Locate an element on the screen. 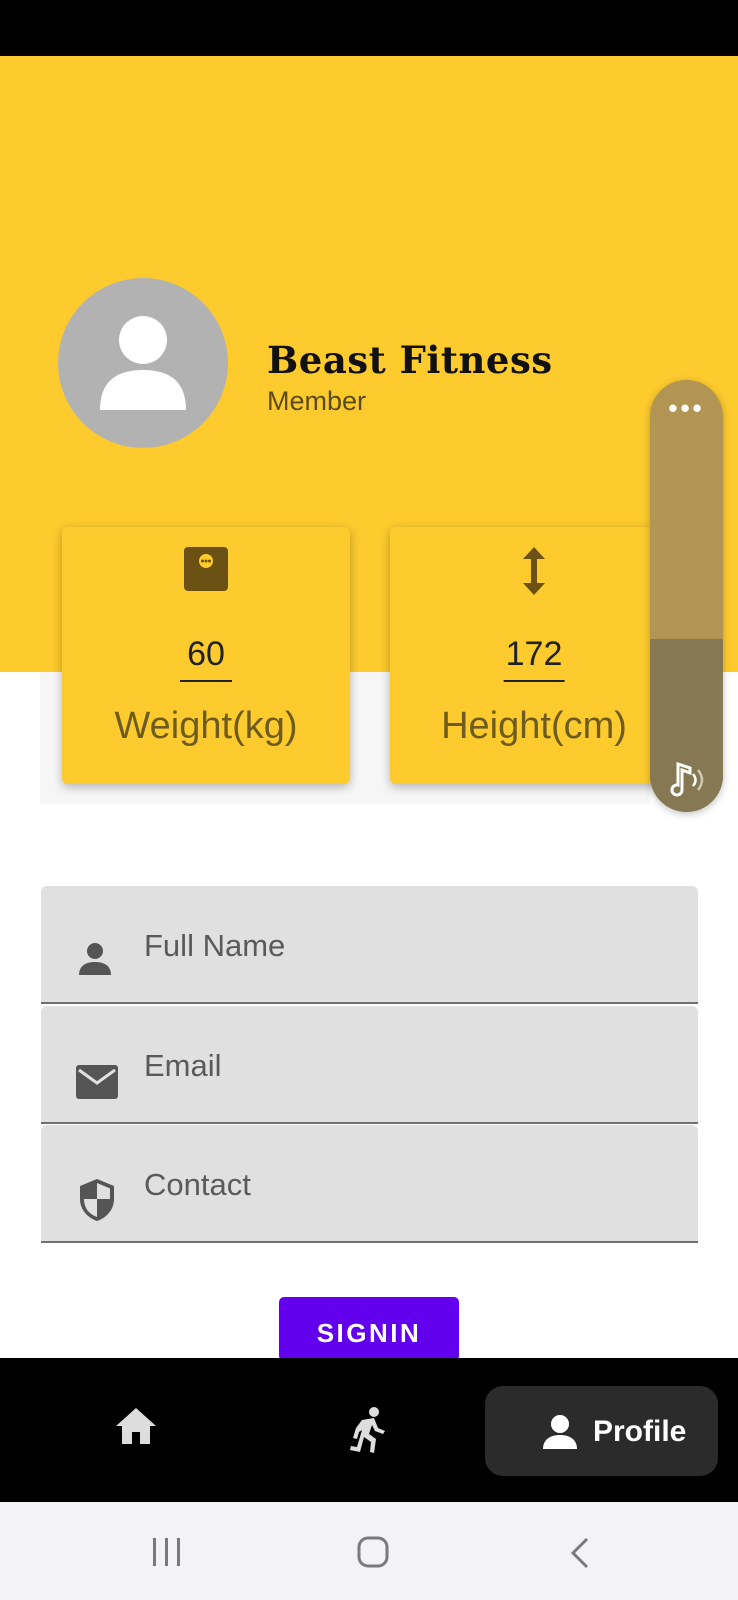 This screenshot has width=738, height=1600. music-volume-icon is located at coordinates (686, 780).